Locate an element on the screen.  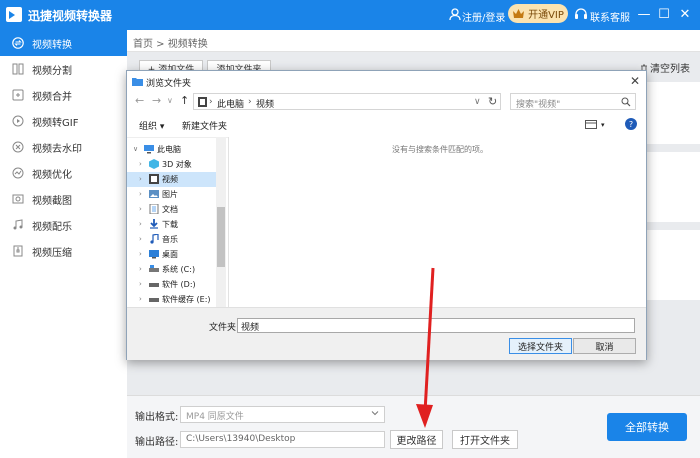
sidebar-item-label: 视频转换 is located at coordinates (52, 45).